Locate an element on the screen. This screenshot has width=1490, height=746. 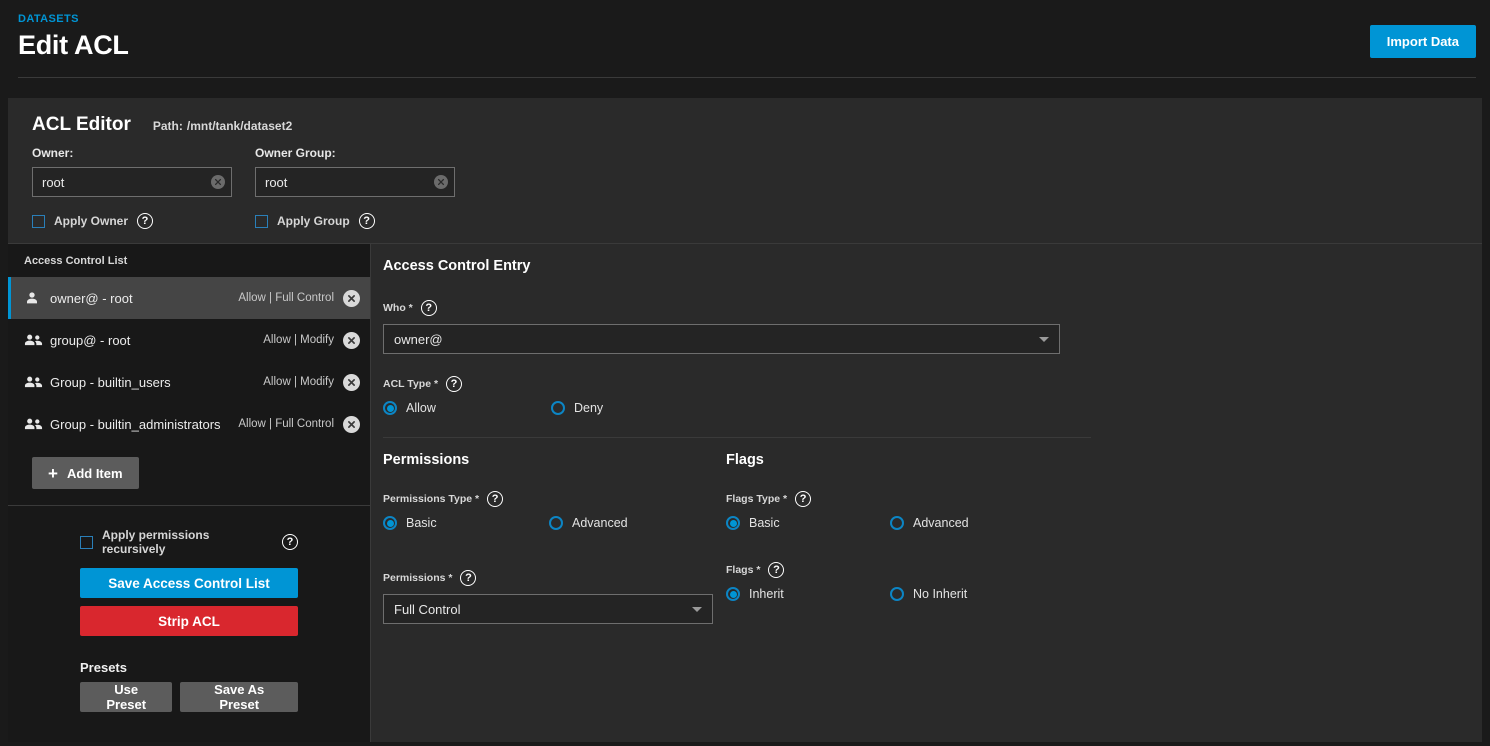
acl-list-item: group@ - root Allow | Modify is located at coordinates (189, 340).